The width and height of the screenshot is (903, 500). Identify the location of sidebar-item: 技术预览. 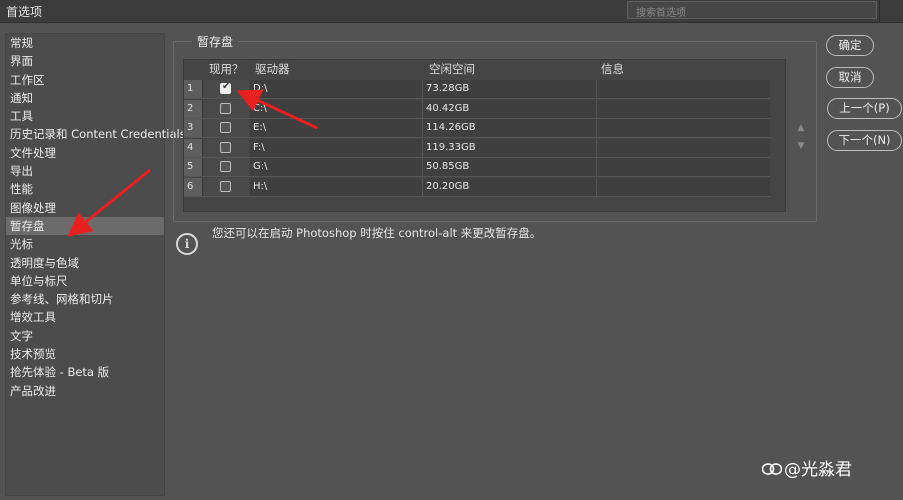
(85, 354).